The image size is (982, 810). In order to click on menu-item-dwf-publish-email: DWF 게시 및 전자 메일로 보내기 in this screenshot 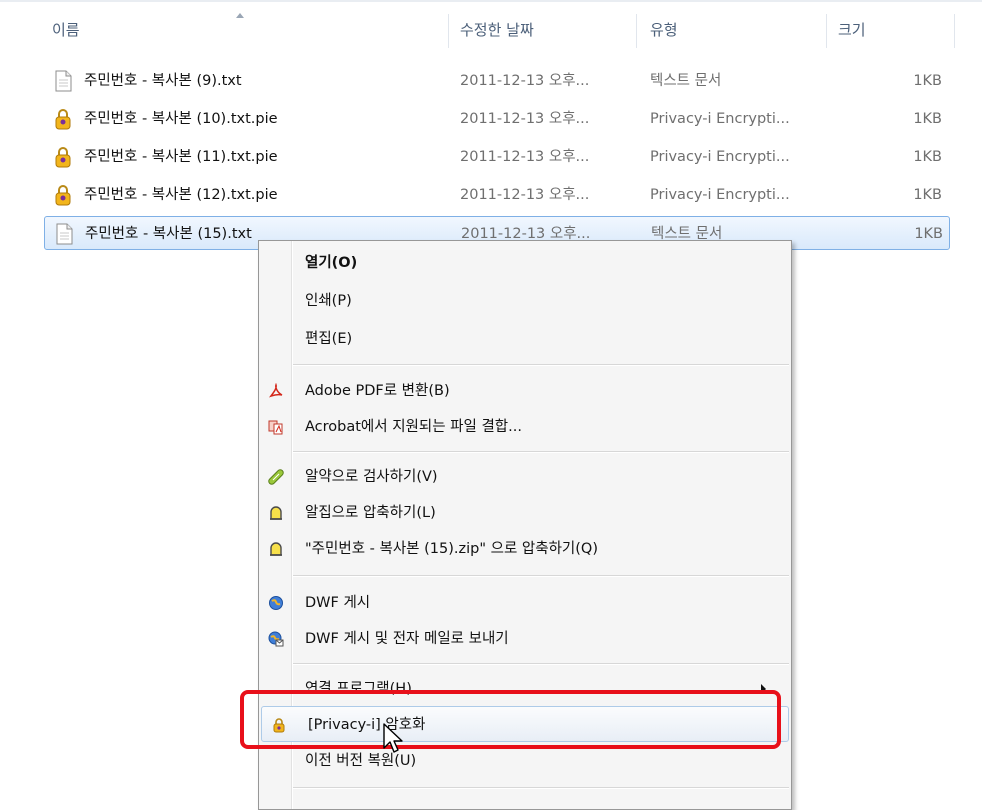, I will do `click(525, 639)`.